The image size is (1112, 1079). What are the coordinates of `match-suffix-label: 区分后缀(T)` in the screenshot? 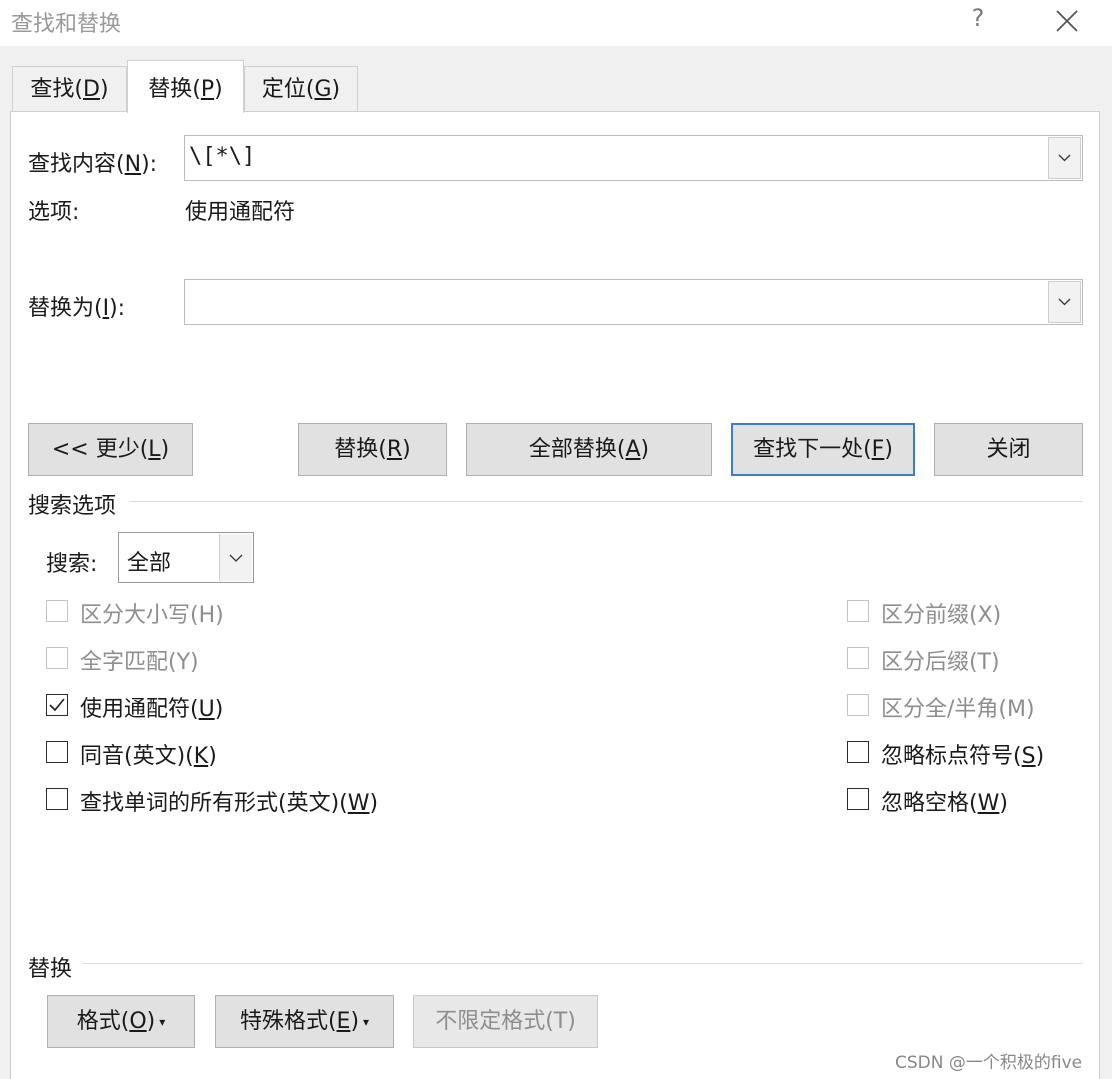 It's located at (940, 662).